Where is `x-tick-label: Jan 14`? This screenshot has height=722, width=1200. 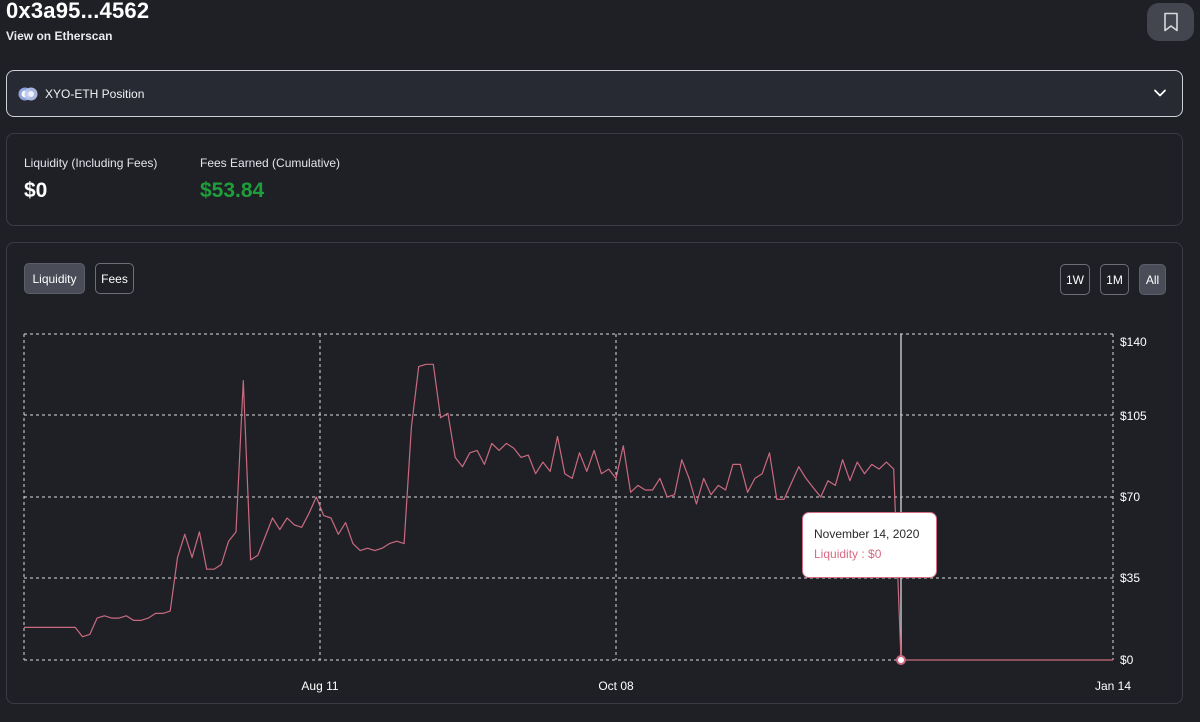 x-tick-label: Jan 14 is located at coordinates (1113, 686).